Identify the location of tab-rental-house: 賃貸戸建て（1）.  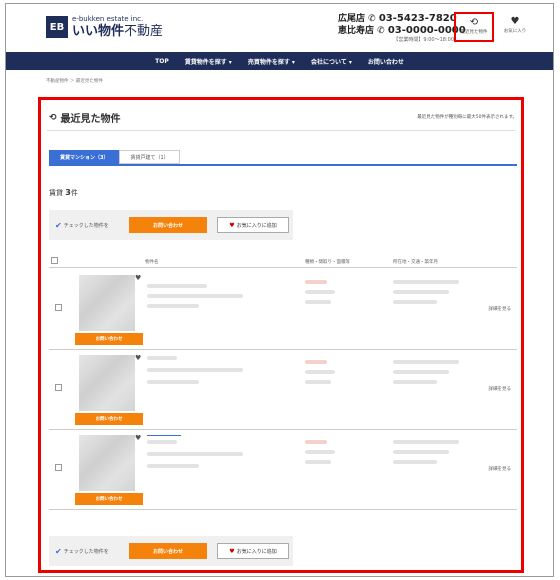
(149, 157).